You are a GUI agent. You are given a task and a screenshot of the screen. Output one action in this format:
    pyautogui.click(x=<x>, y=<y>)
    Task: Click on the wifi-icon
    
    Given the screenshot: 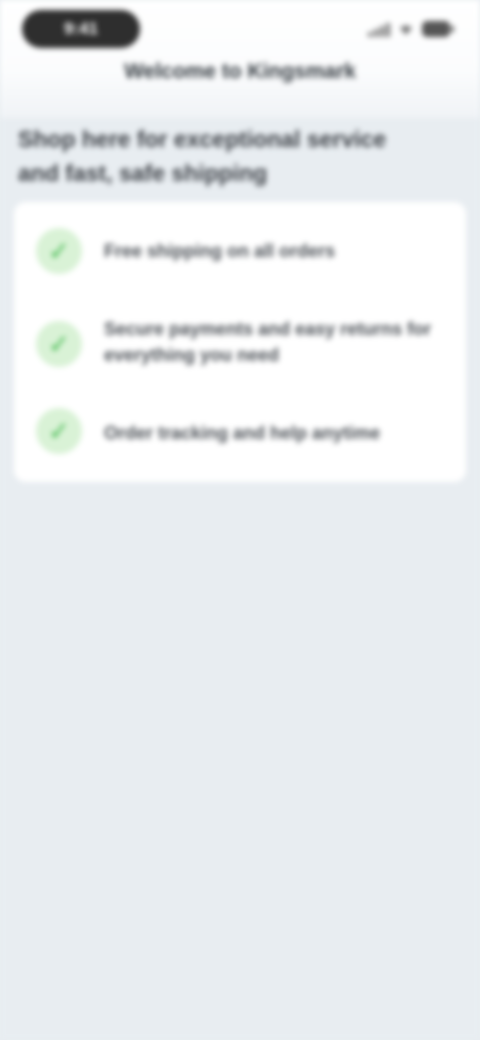 What is the action you would take?
    pyautogui.click(x=406, y=30)
    